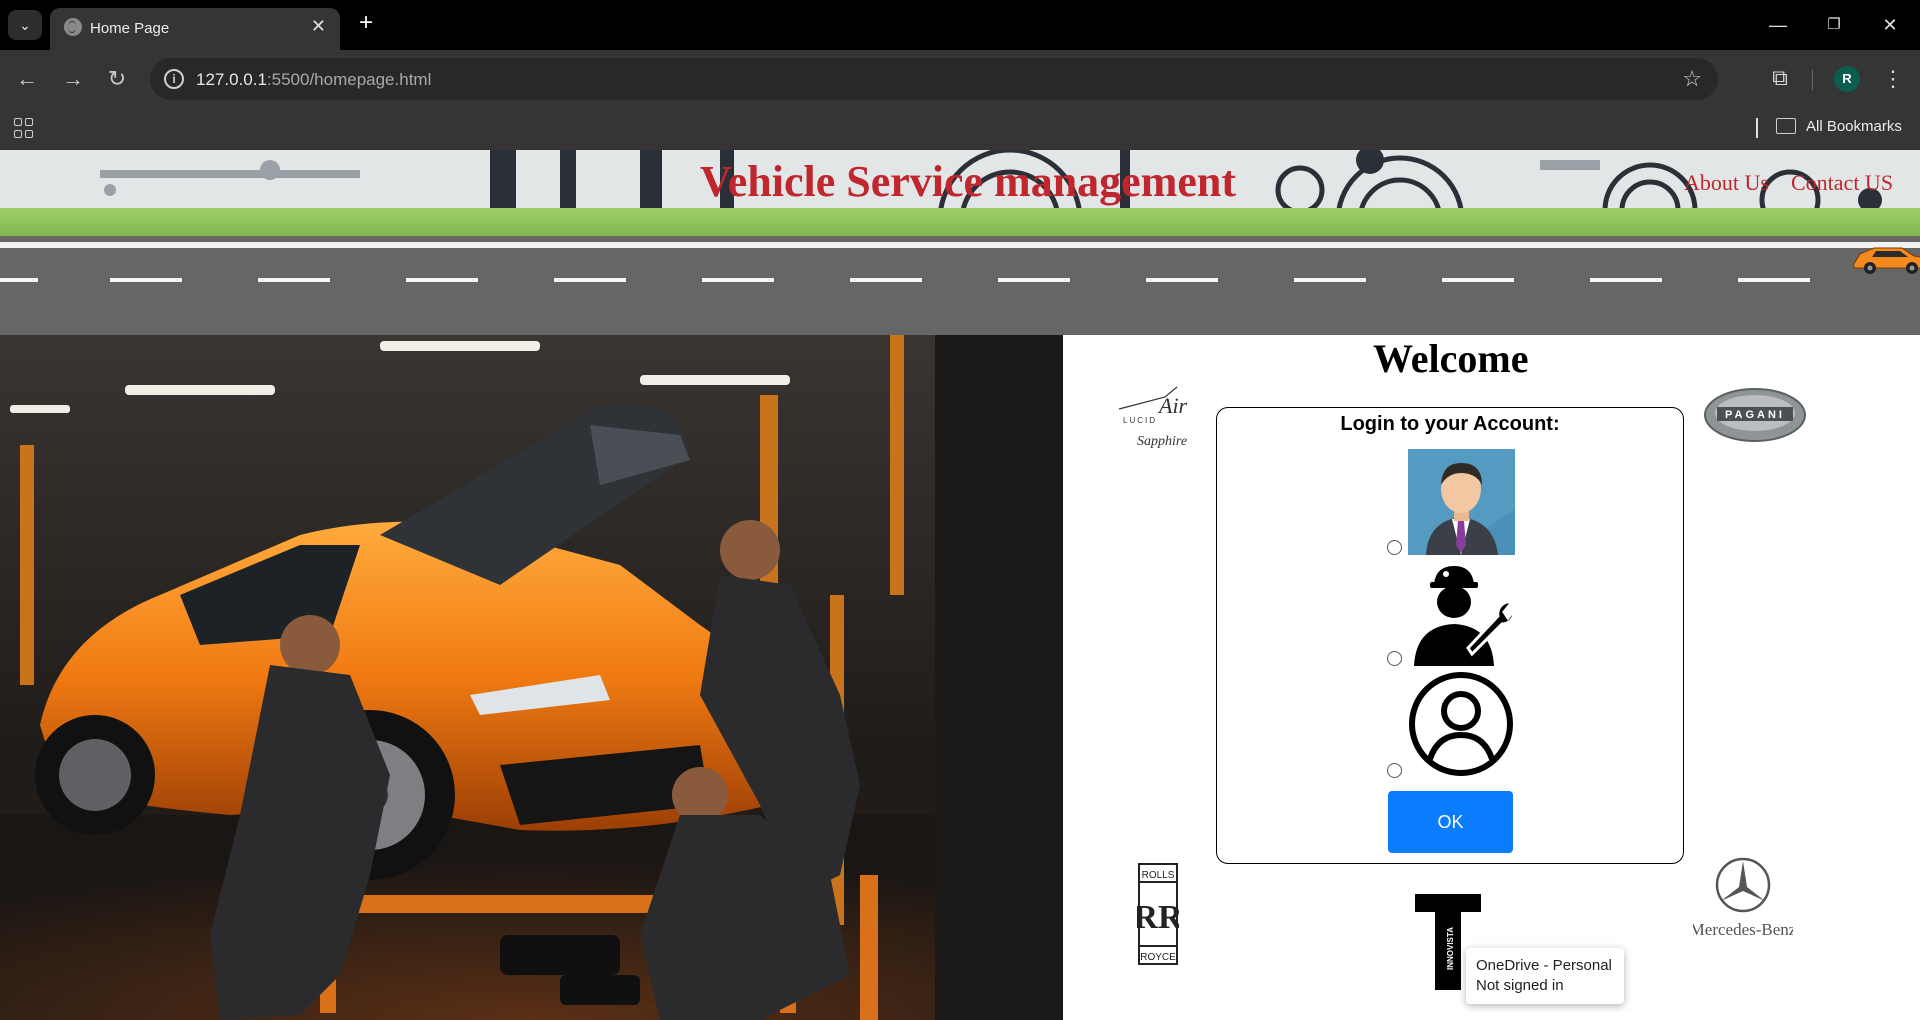  I want to click on bookmarks-divider, so click(1757, 128).